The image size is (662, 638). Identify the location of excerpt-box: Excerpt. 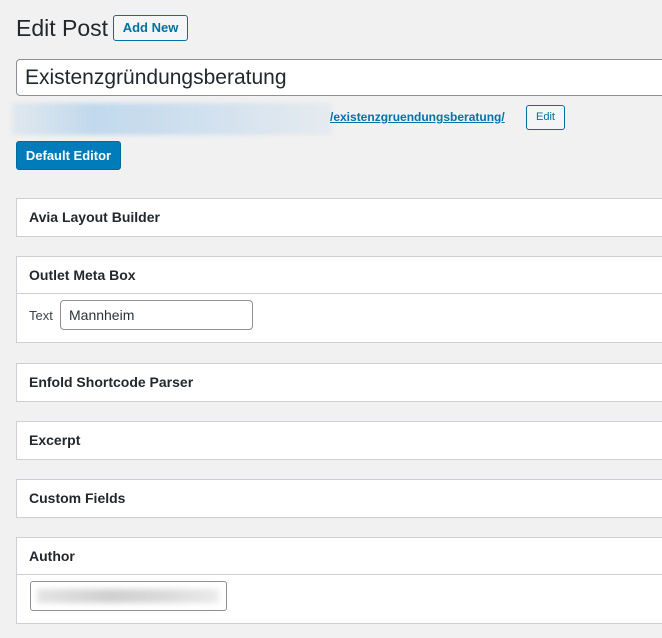
(339, 440).